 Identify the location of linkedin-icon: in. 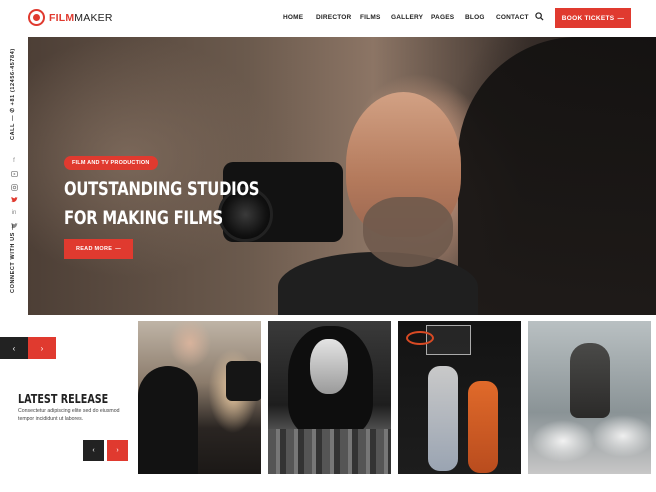
(14, 213).